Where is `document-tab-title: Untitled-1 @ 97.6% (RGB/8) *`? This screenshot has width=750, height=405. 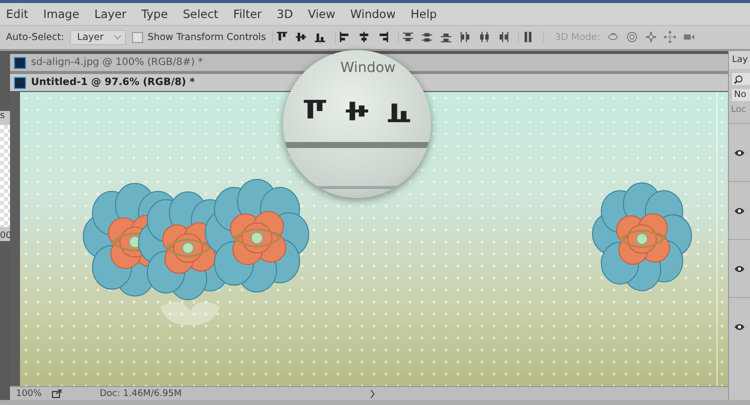 document-tab-title: Untitled-1 @ 97.6% (RGB/8) * is located at coordinates (113, 82).